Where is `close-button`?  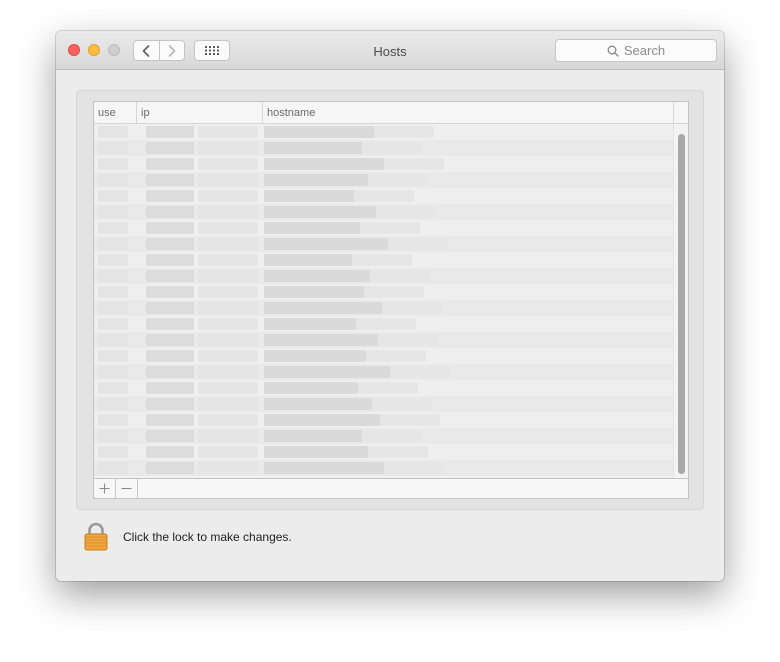 close-button is located at coordinates (74, 50).